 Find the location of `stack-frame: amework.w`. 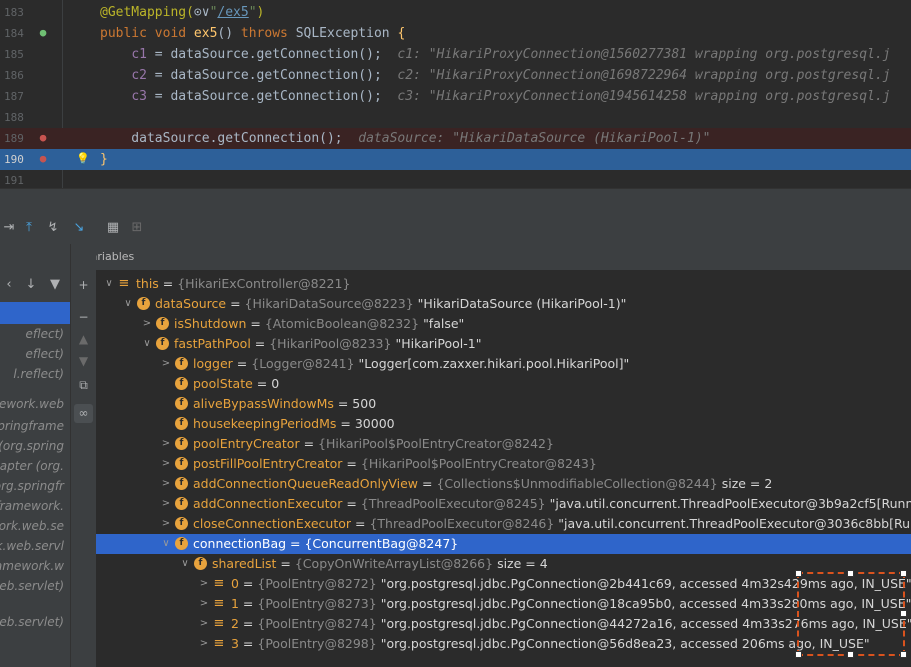

stack-frame: amework.w is located at coordinates (32, 566).